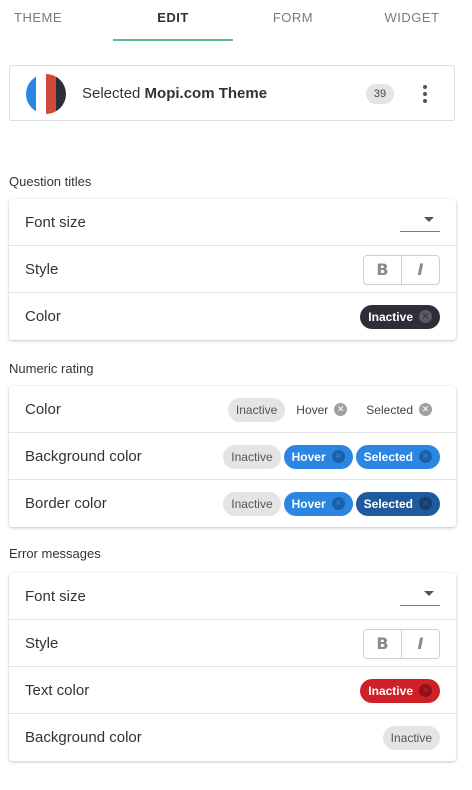  Describe the element at coordinates (232, 643) in the screenshot. I see `error-style-row: Style B I` at that location.